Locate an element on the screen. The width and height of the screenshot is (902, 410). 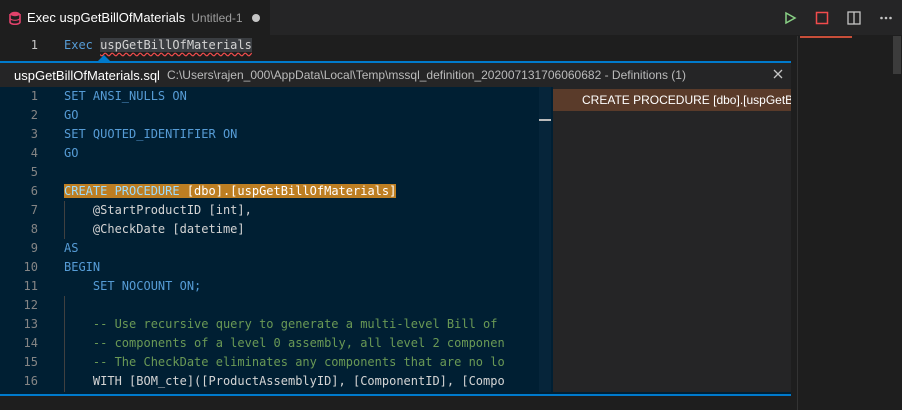
stop-button is located at coordinates (822, 17).